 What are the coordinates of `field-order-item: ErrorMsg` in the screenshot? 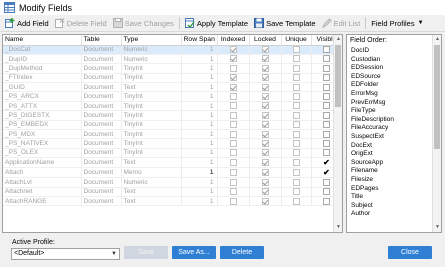 It's located at (372, 94).